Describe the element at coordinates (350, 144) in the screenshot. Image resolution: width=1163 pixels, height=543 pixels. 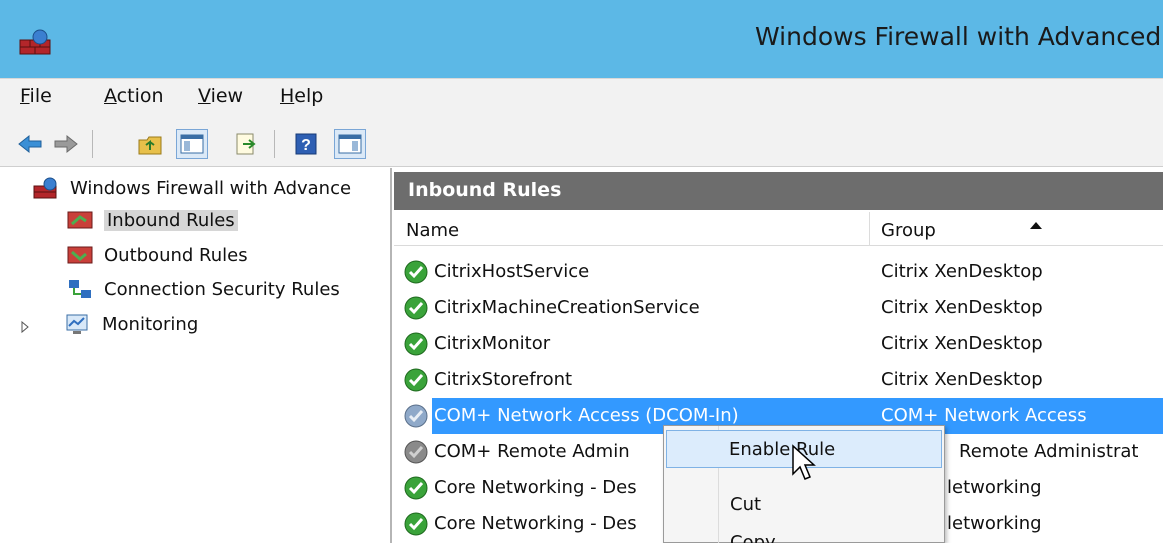
I see `show-hide-action-pane-icon` at that location.